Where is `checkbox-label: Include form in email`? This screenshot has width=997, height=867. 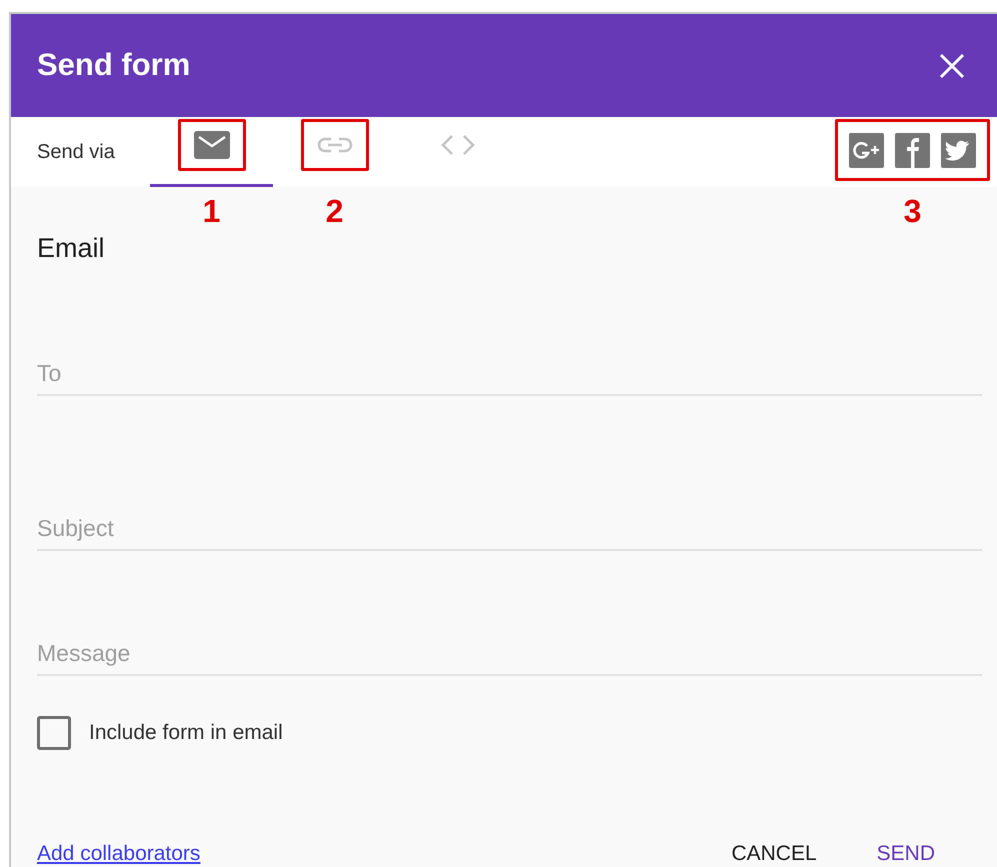
checkbox-label: Include form in email is located at coordinates (186, 733).